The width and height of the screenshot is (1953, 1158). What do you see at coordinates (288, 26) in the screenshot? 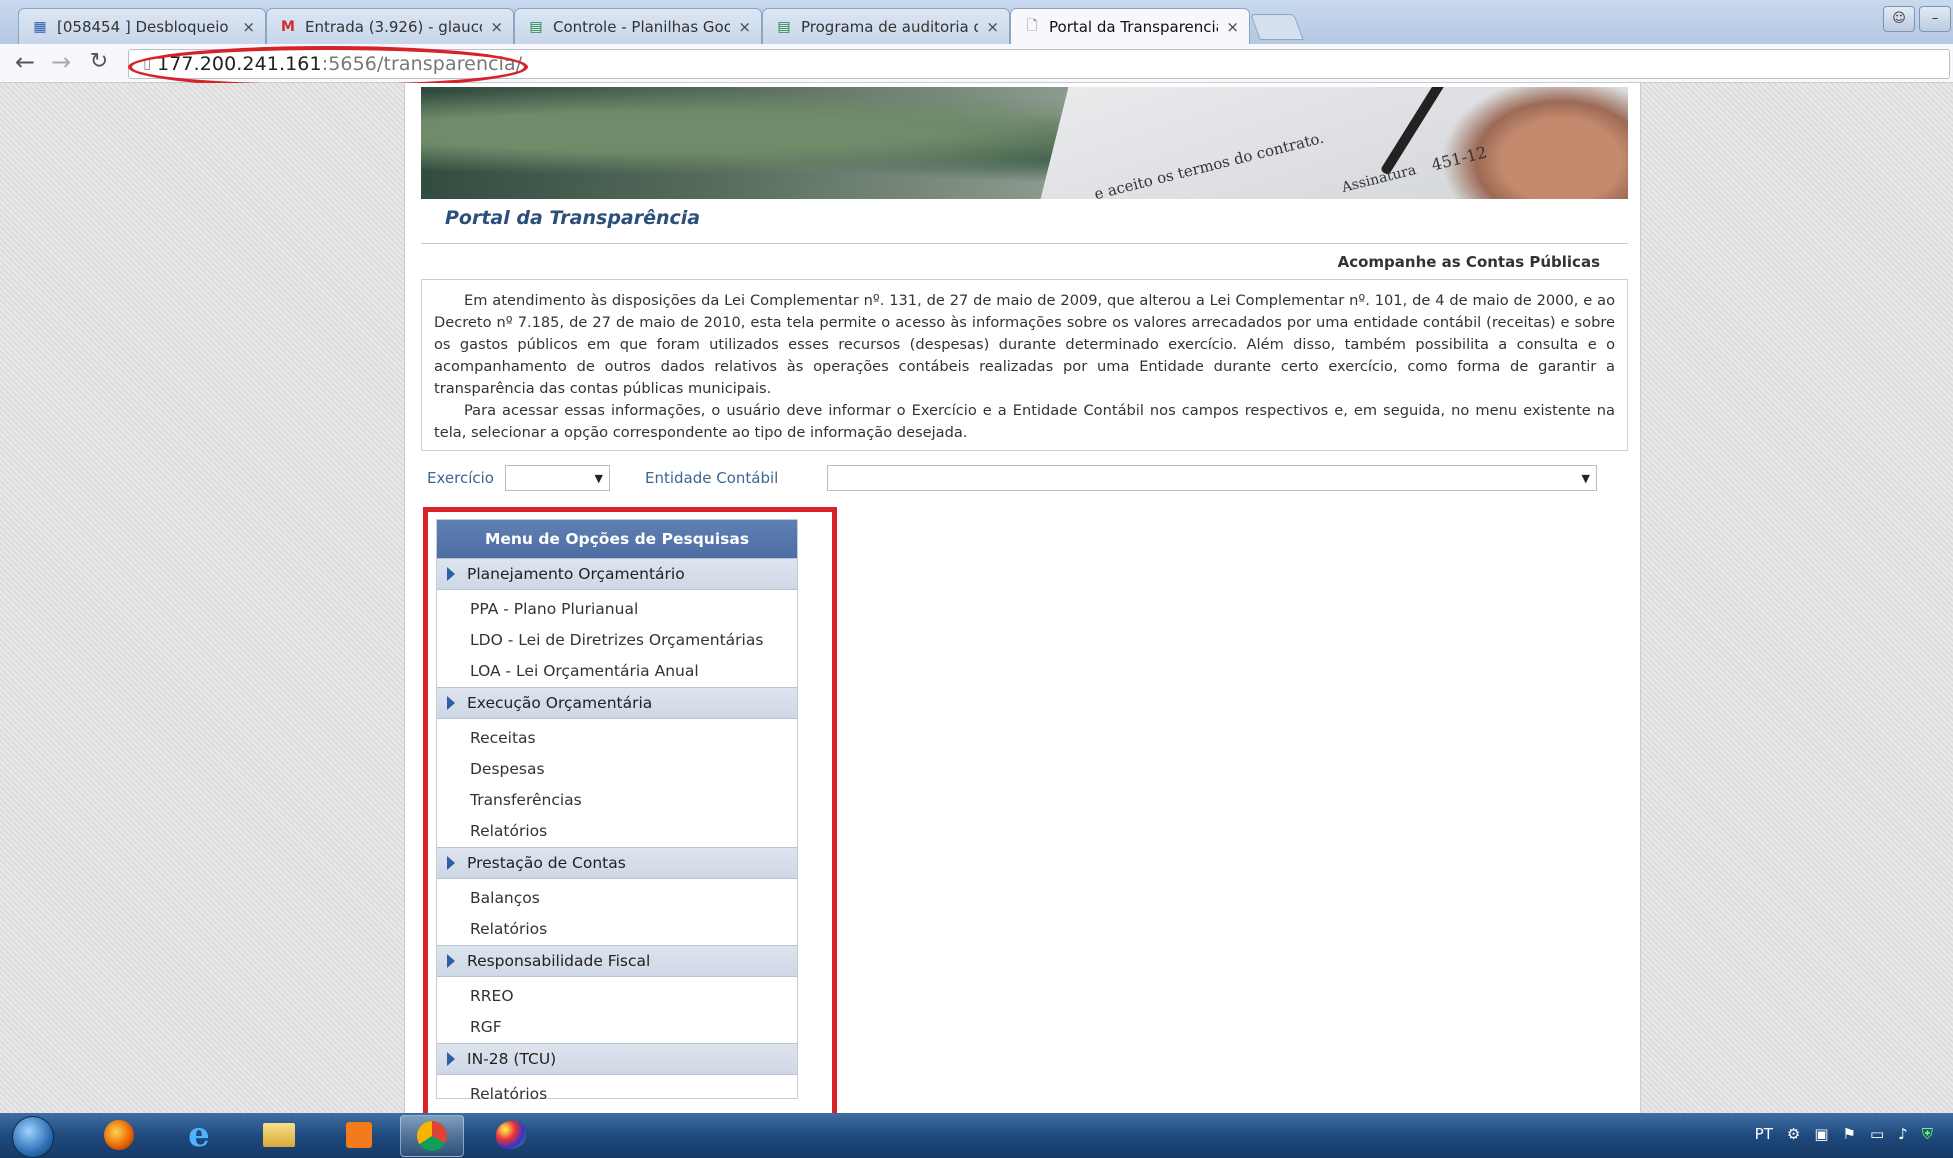
I see `gmail-icon: M` at bounding box center [288, 26].